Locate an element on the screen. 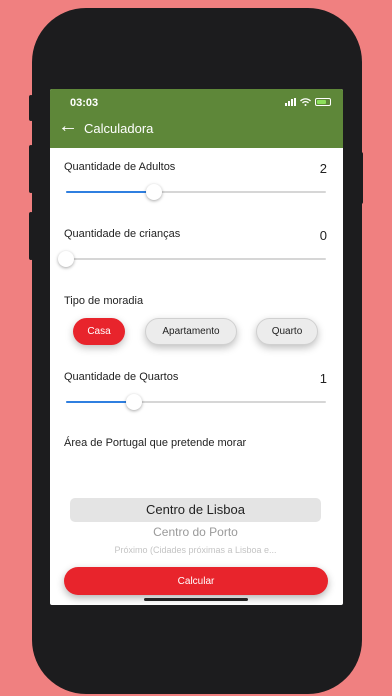 This screenshot has width=392, height=696. status-time: 03:03 is located at coordinates (84, 103).